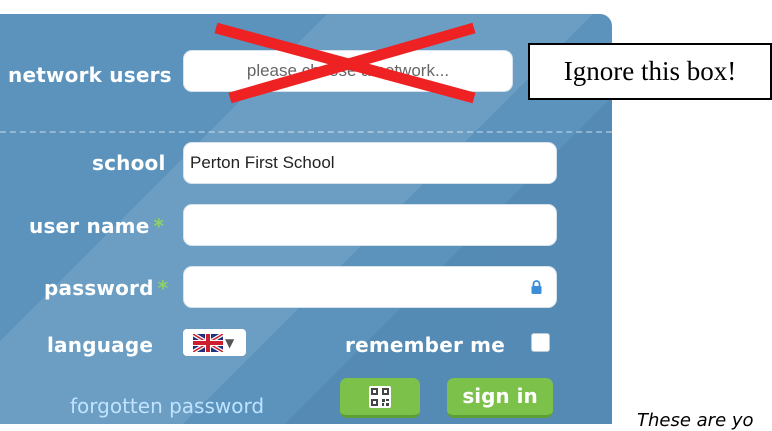 The width and height of the screenshot is (772, 431). I want to click on chevron-down-icon: ▼, so click(230, 342).